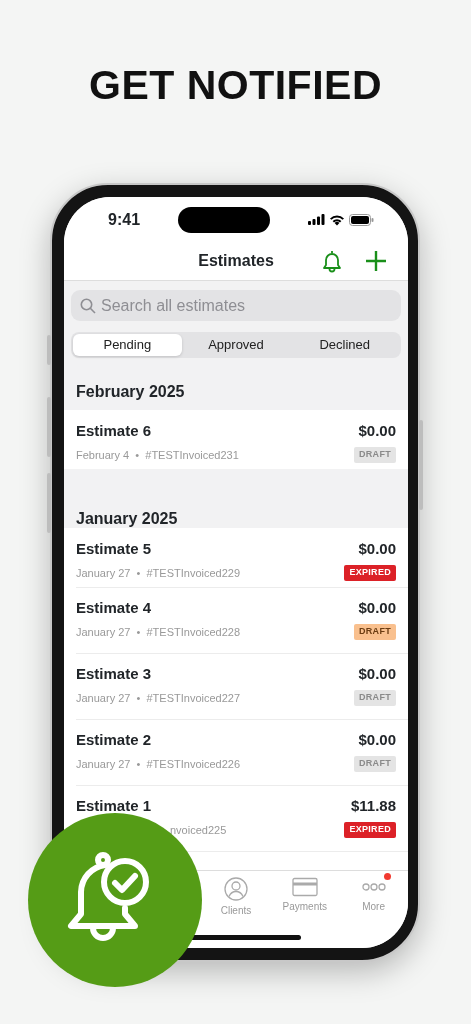  I want to click on status-time: 9:41, so click(124, 219).